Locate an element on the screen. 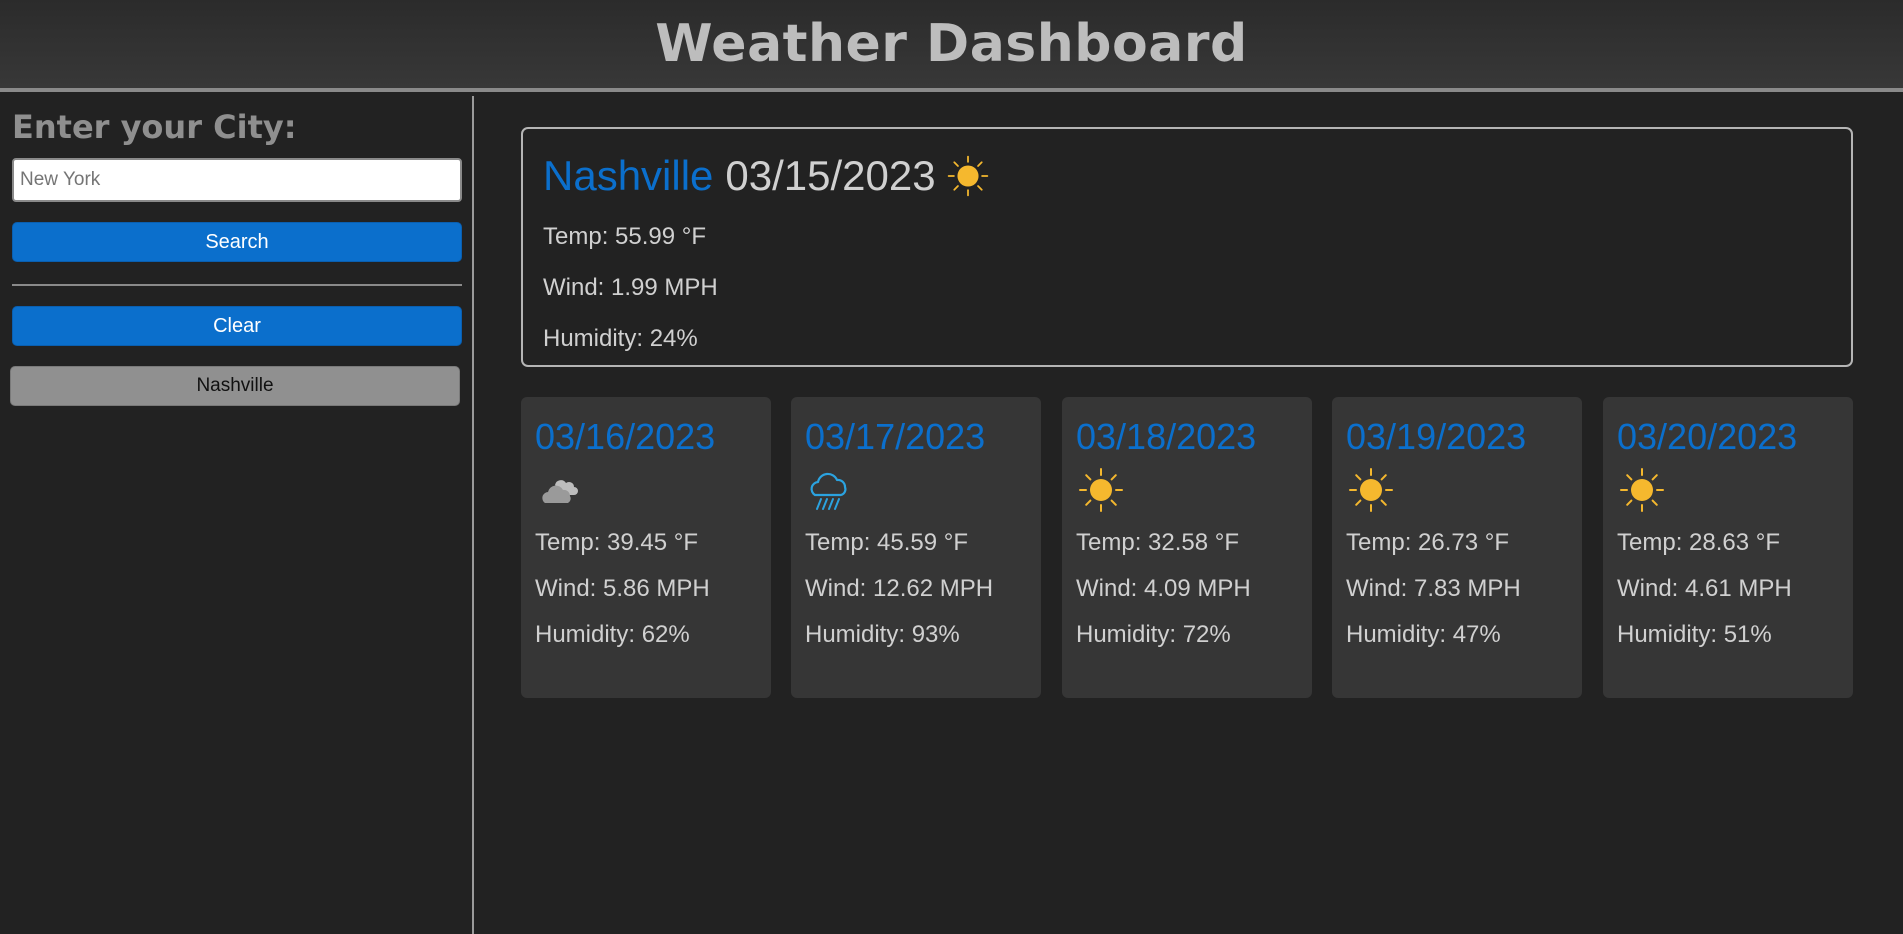 The width and height of the screenshot is (1903, 934). forecast-temp: Temp: 39.45 °F is located at coordinates (617, 542).